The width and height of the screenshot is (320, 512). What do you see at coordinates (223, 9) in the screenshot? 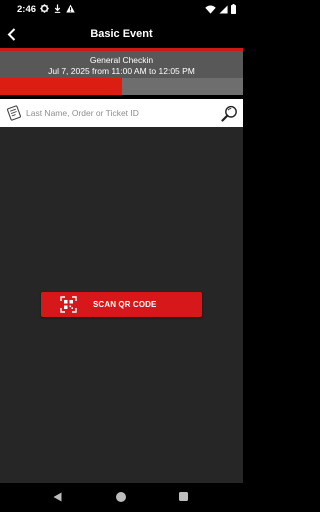
I see `signal-icon` at bounding box center [223, 9].